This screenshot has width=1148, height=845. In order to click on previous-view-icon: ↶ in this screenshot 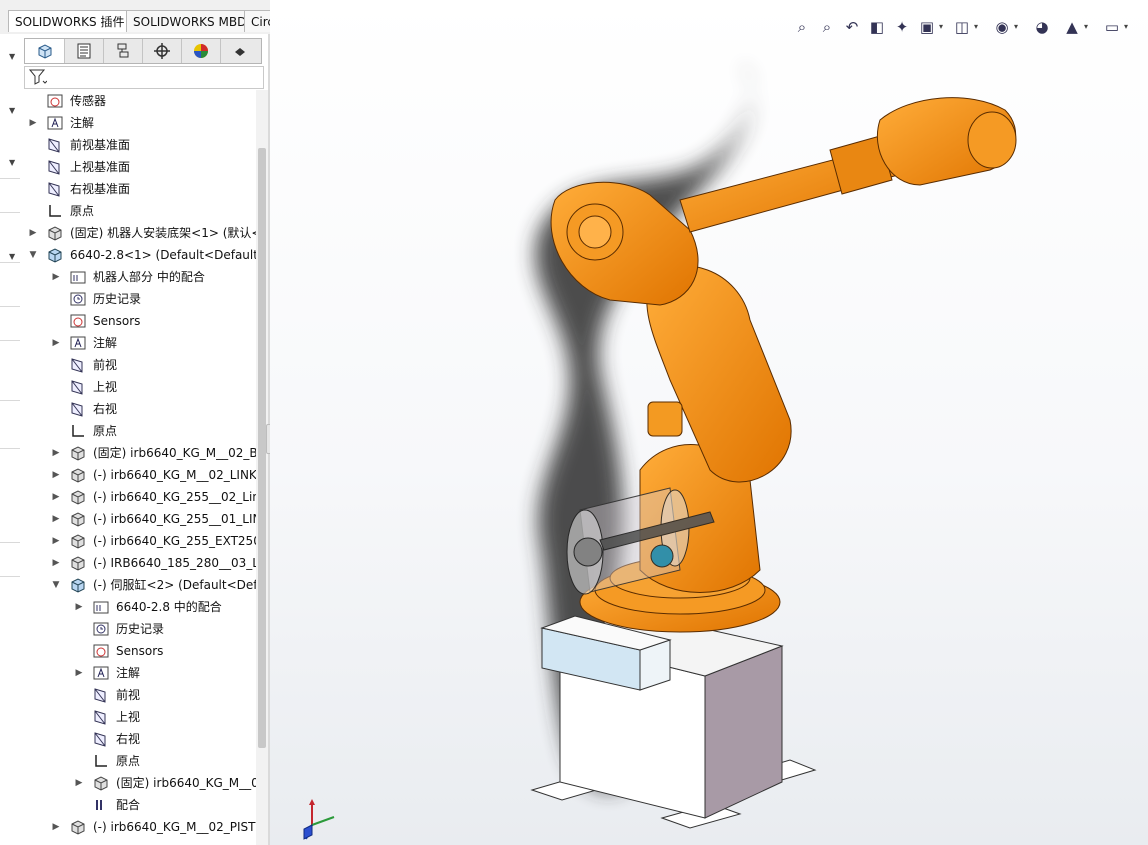, I will do `click(852, 27)`.